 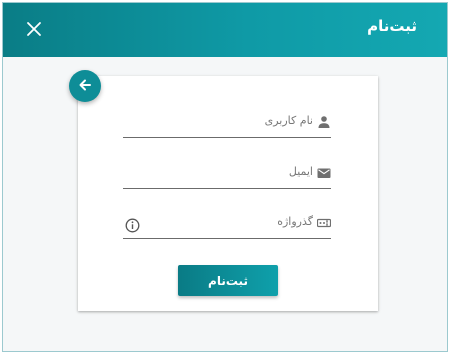 I want to click on mail-icon, so click(x=324, y=172).